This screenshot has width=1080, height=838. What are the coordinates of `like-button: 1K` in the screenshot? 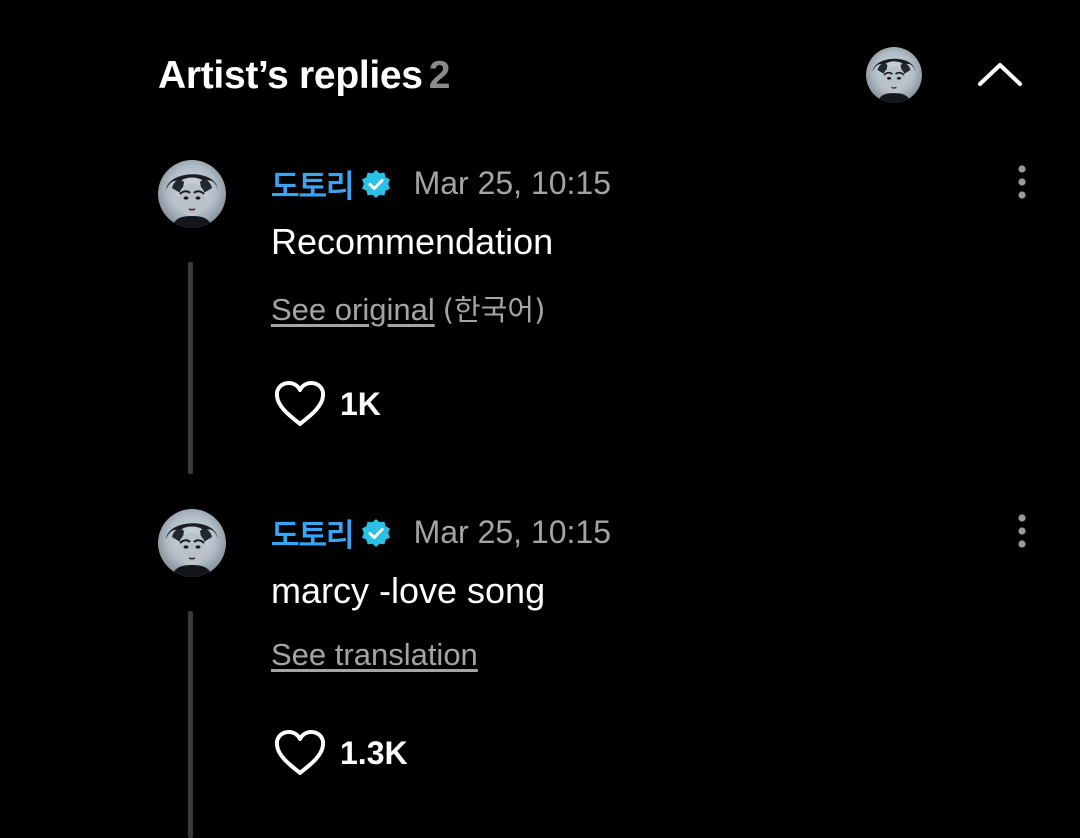 It's located at (326, 404).